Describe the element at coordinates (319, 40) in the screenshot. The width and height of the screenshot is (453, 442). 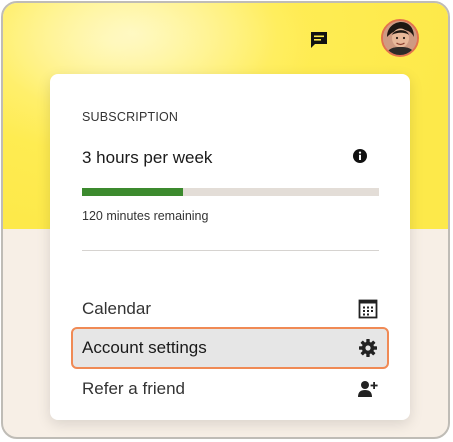
I see `chat-bubble-icon` at that location.